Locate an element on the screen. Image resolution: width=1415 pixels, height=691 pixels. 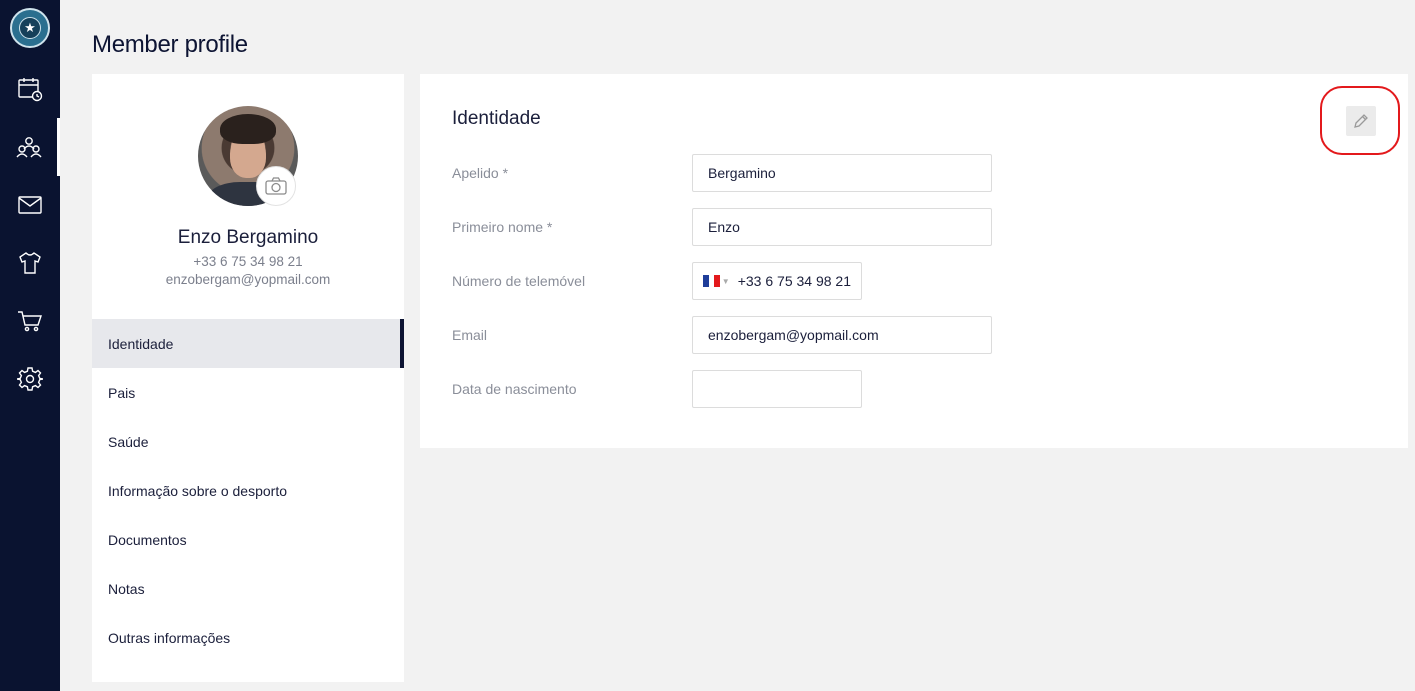
cart-icon is located at coordinates (30, 321).